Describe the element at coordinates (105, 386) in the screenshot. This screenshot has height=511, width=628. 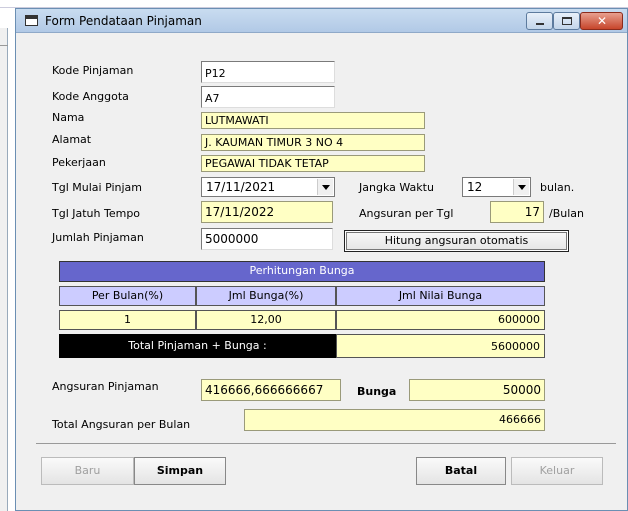
I see `angsuran-pinjaman-label: Angsuran Pinjaman` at that location.